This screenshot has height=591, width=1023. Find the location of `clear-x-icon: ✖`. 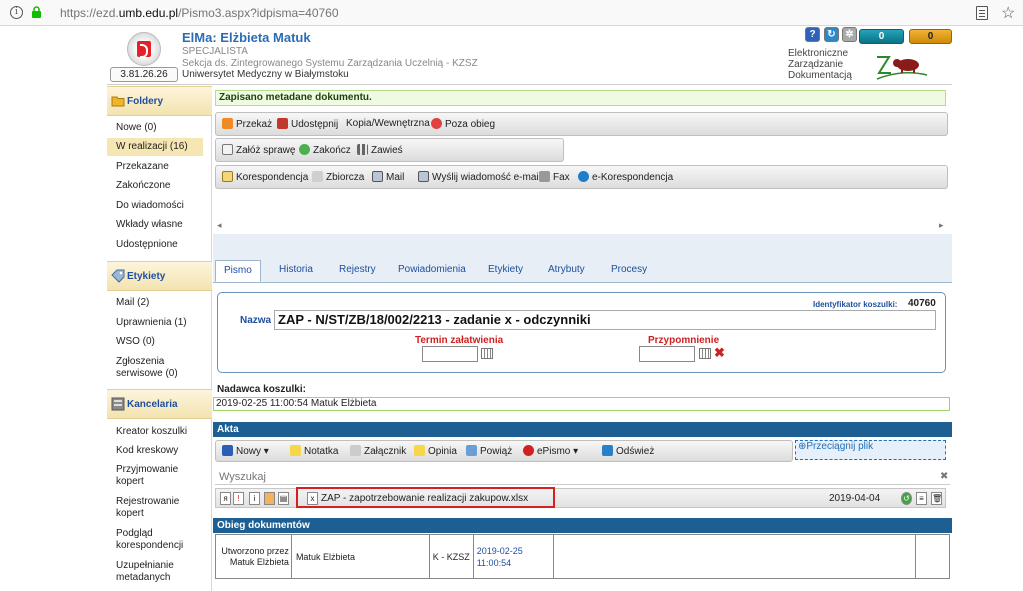

clear-x-icon: ✖ is located at coordinates (719, 353).